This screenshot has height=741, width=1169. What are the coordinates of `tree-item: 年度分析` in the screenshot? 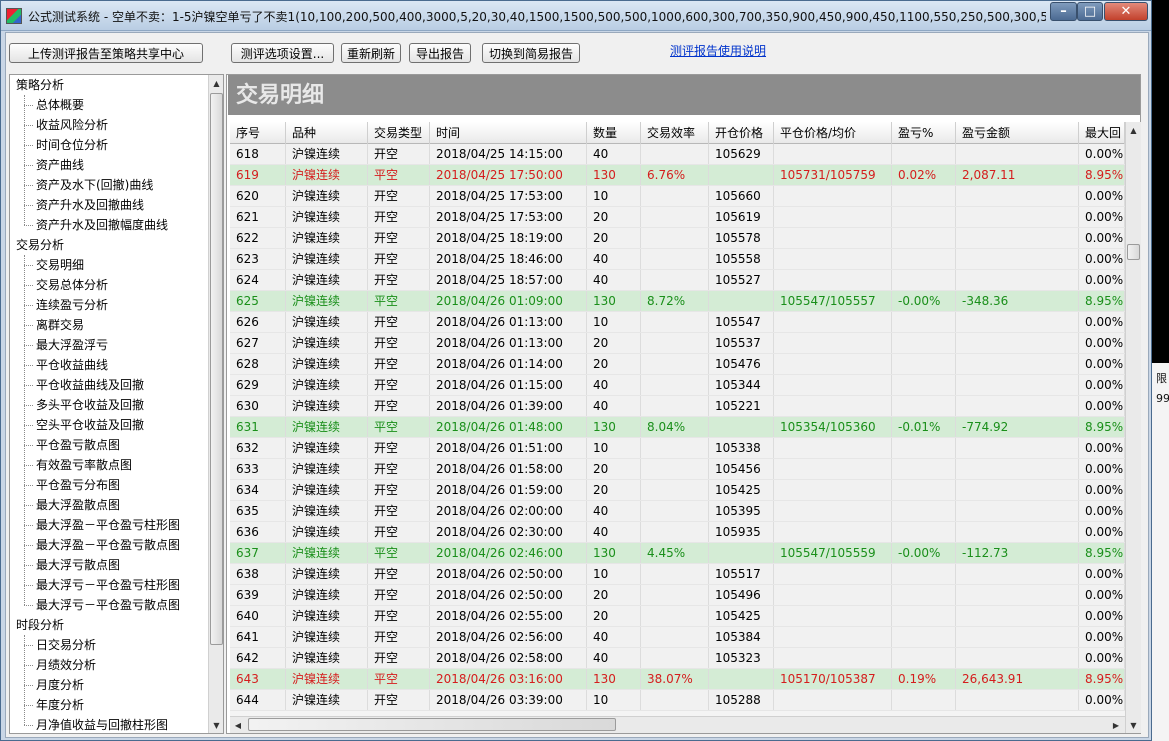 It's located at (53, 705).